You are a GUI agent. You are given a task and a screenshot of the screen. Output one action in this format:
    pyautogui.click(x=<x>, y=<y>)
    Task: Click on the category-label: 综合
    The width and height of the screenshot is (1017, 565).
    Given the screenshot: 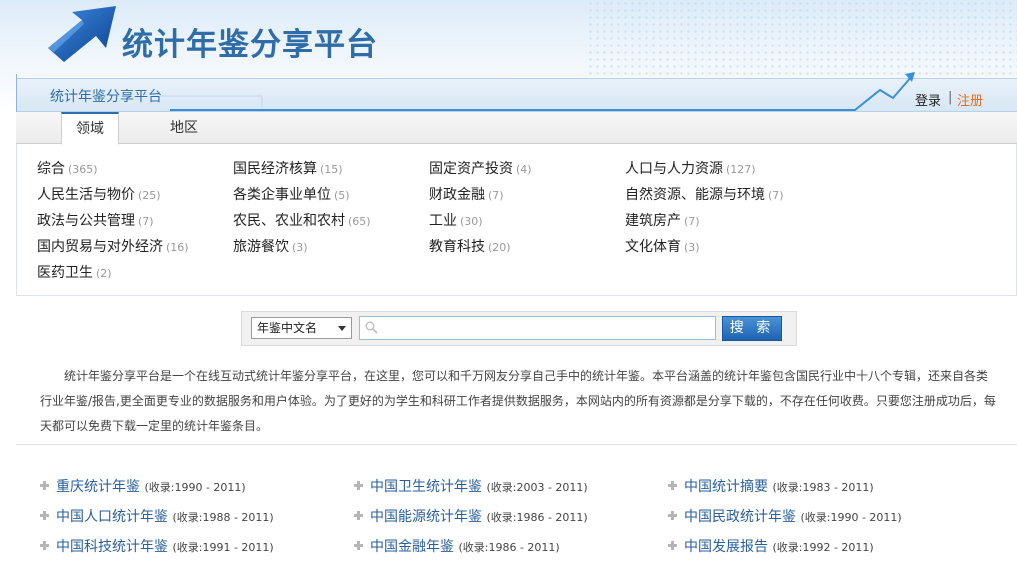 What is the action you would take?
    pyautogui.click(x=51, y=169)
    